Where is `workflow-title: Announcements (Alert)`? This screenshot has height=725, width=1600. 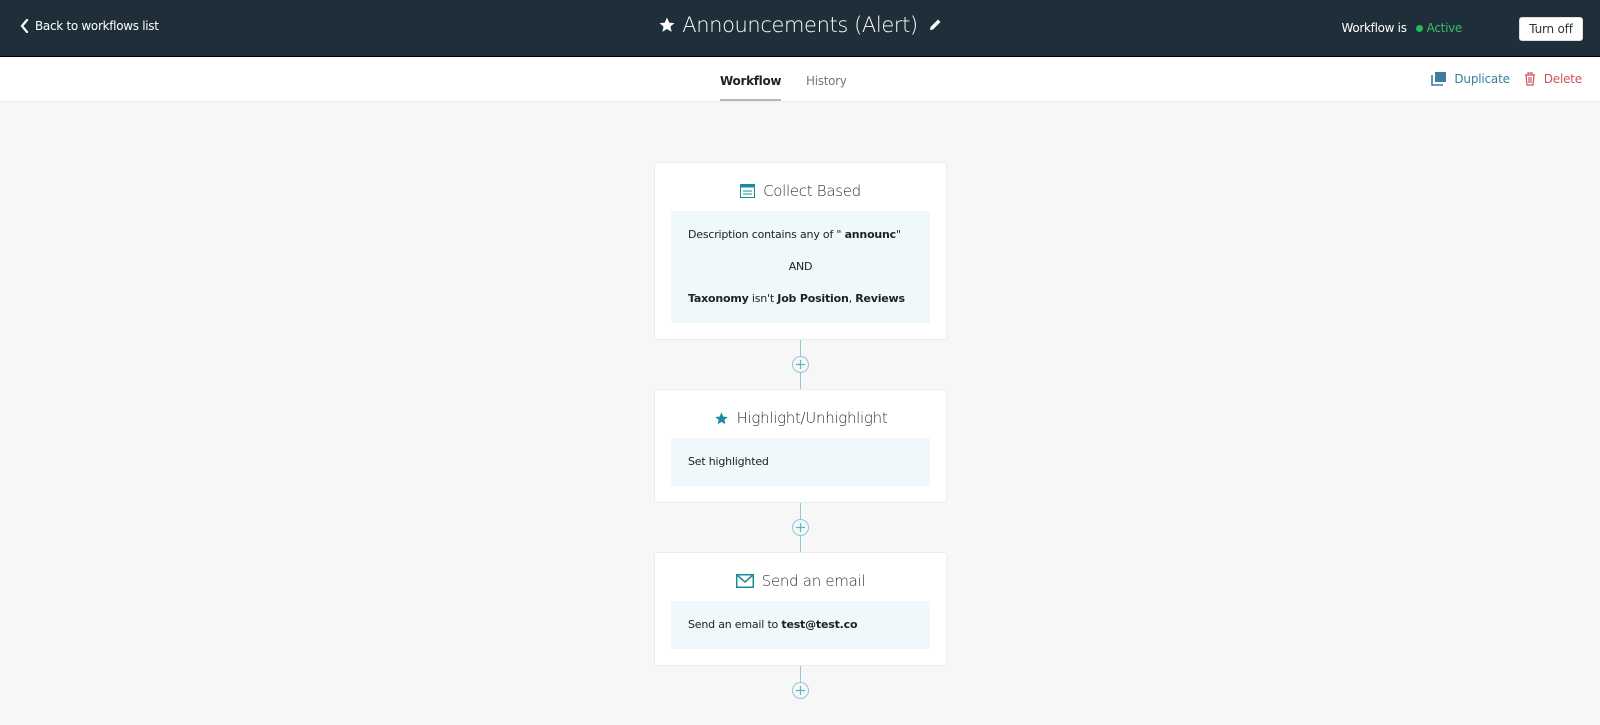 workflow-title: Announcements (Alert) is located at coordinates (800, 25).